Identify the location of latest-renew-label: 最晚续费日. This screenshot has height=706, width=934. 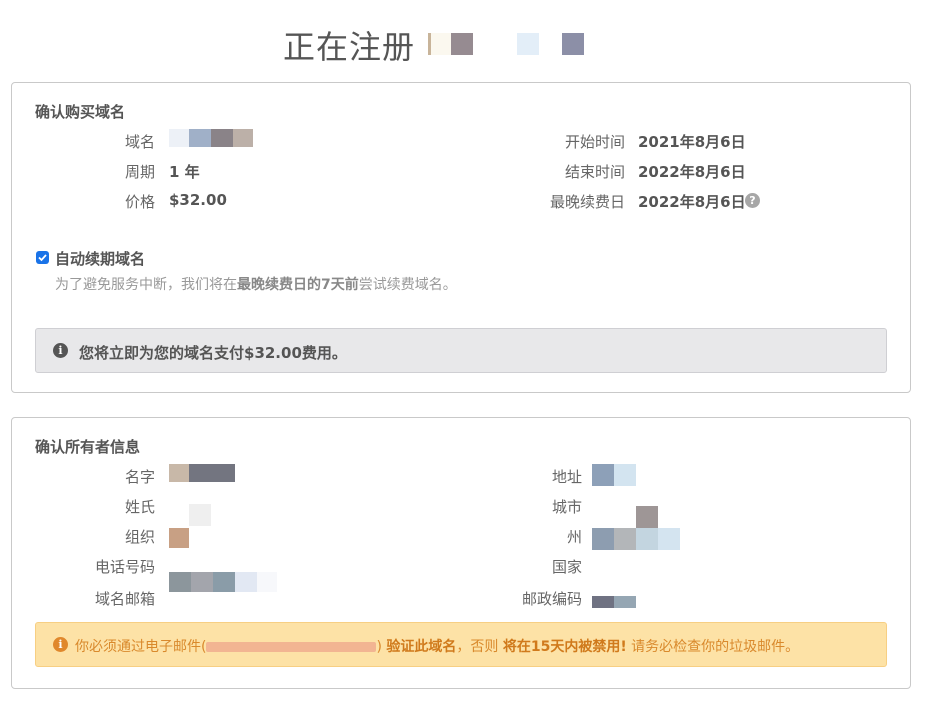
(587, 202).